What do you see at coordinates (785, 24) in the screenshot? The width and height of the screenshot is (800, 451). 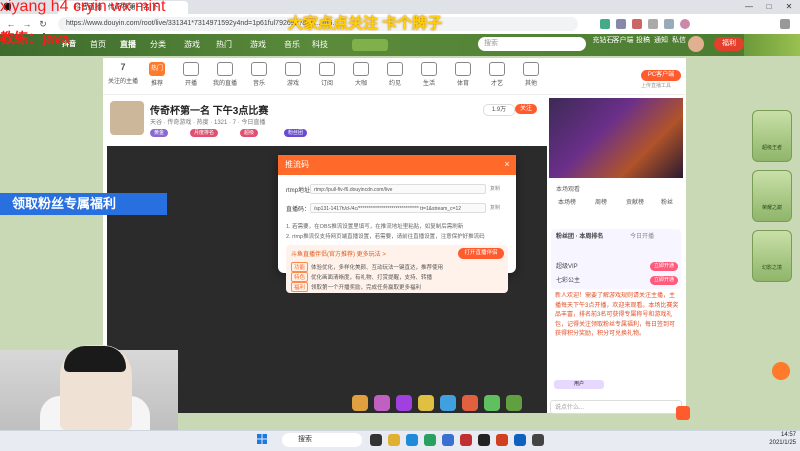 I see `menu-icon` at bounding box center [785, 24].